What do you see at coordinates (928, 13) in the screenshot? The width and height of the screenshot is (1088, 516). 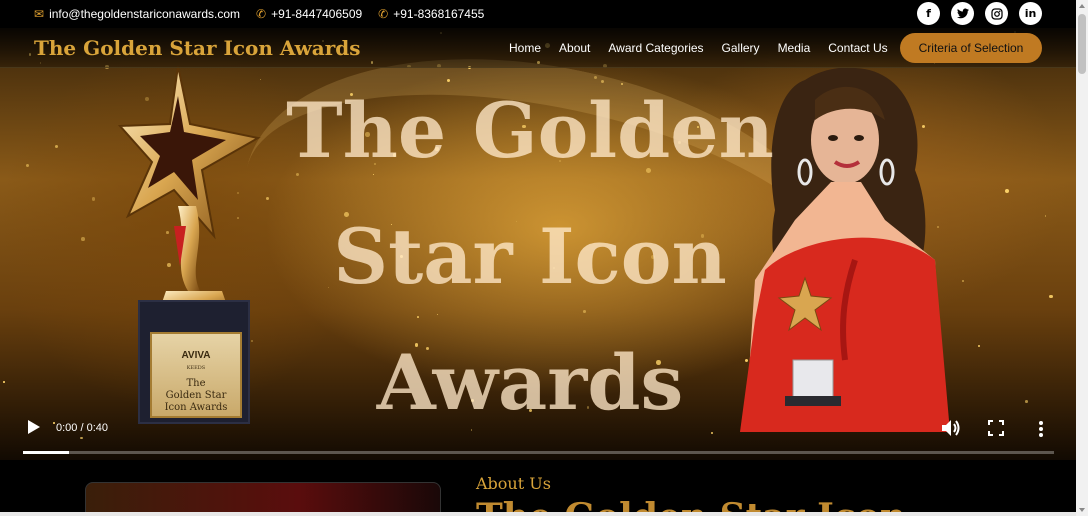 I see `facebook-icon: f` at bounding box center [928, 13].